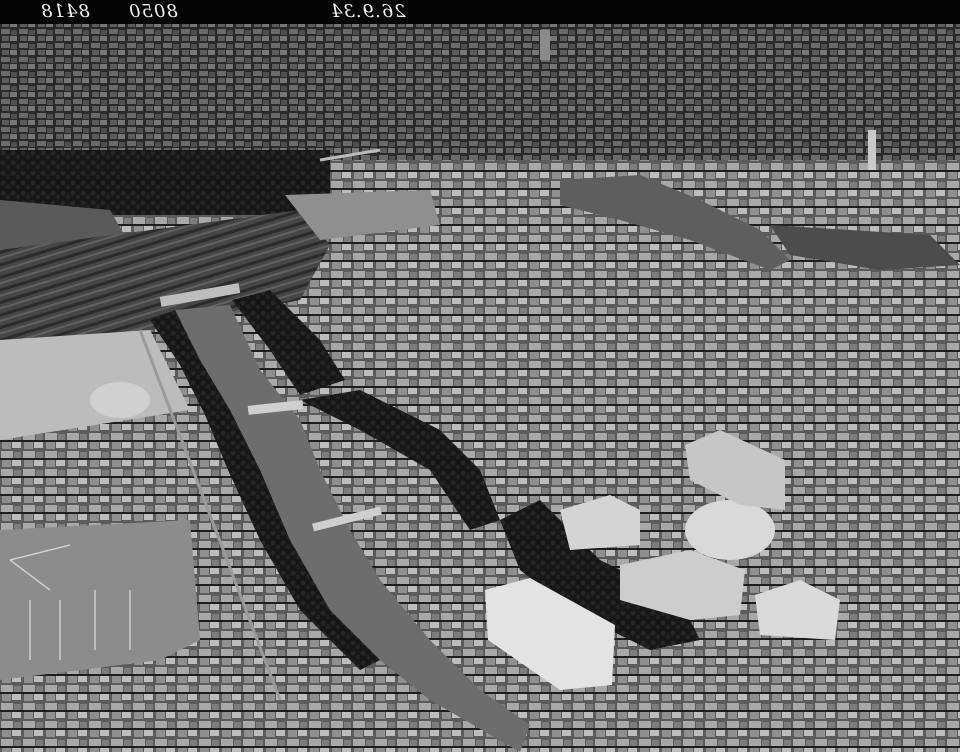 The width and height of the screenshot is (960, 752). What do you see at coordinates (545, 45) in the screenshot?
I see `distant-tower` at bounding box center [545, 45].